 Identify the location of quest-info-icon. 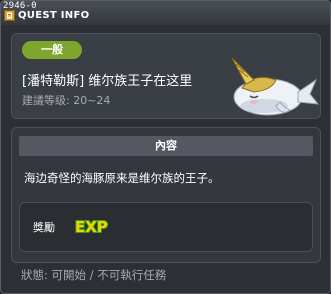
(9, 15).